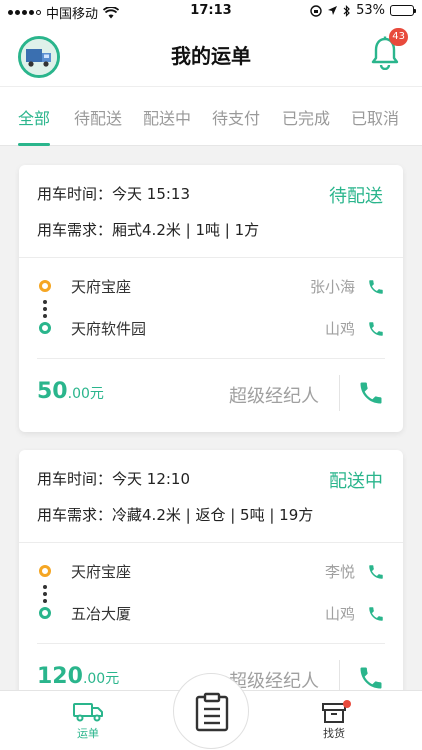 This screenshot has height=750, width=422. Describe the element at coordinates (339, 572) in the screenshot. I see `origin-contact: 李悦` at that location.